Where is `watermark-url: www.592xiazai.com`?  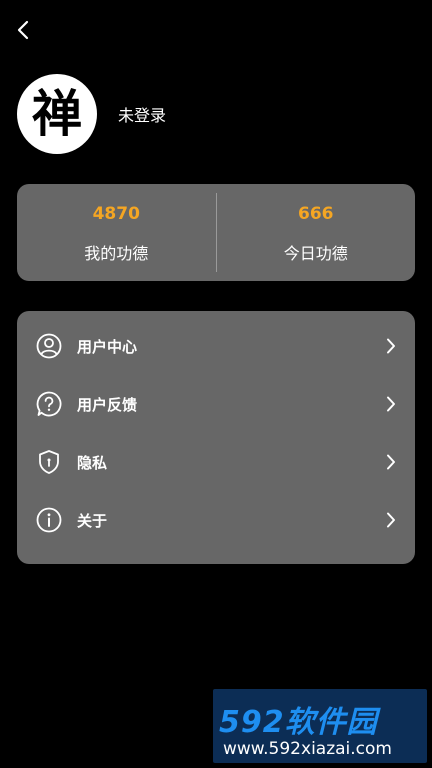
watermark-url: www.592xiazai.com is located at coordinates (307, 749).